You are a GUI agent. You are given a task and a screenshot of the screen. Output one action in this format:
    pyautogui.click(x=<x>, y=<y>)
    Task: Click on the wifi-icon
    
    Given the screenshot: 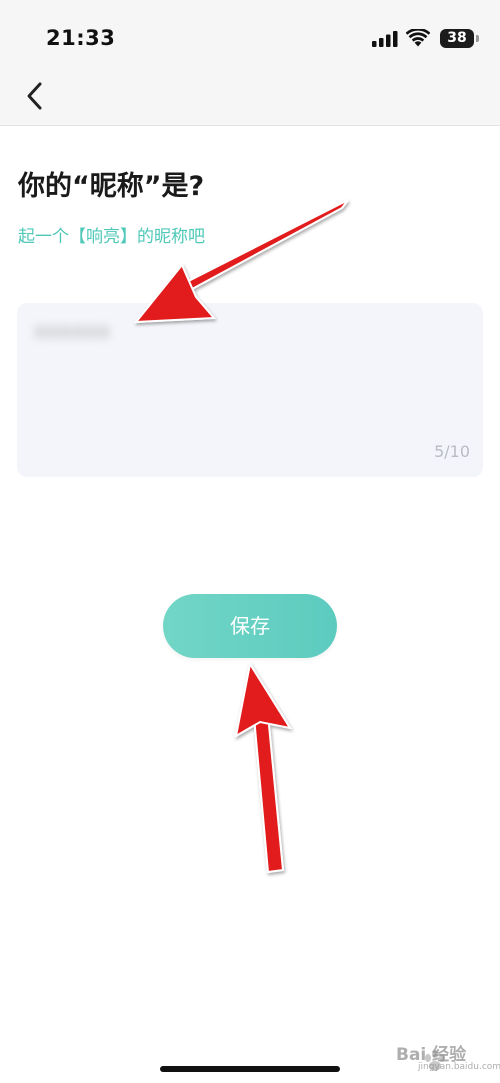 What is the action you would take?
    pyautogui.click(x=418, y=38)
    